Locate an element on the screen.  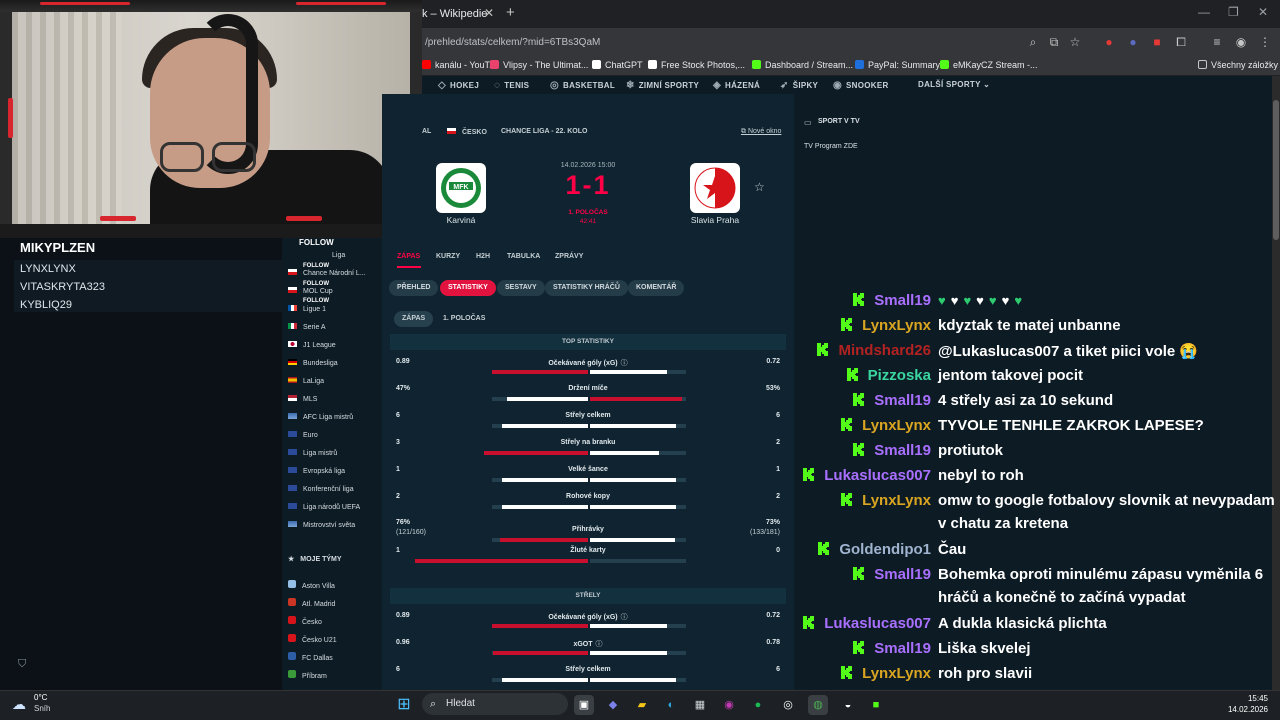
windows-start-icon: ⊞ is located at coordinates (404, 705).